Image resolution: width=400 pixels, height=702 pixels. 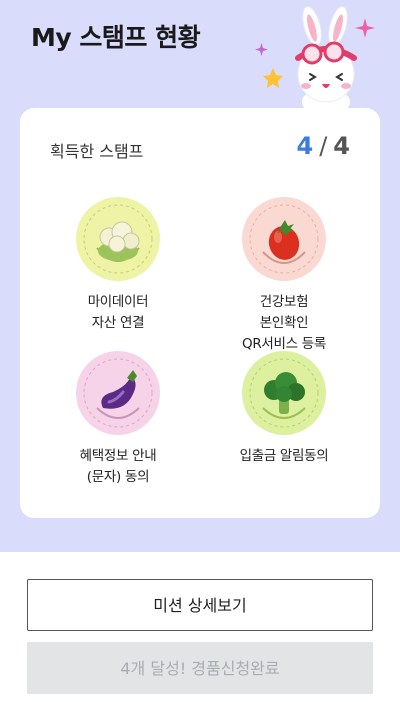 I want to click on broccoli-icon, so click(x=284, y=393).